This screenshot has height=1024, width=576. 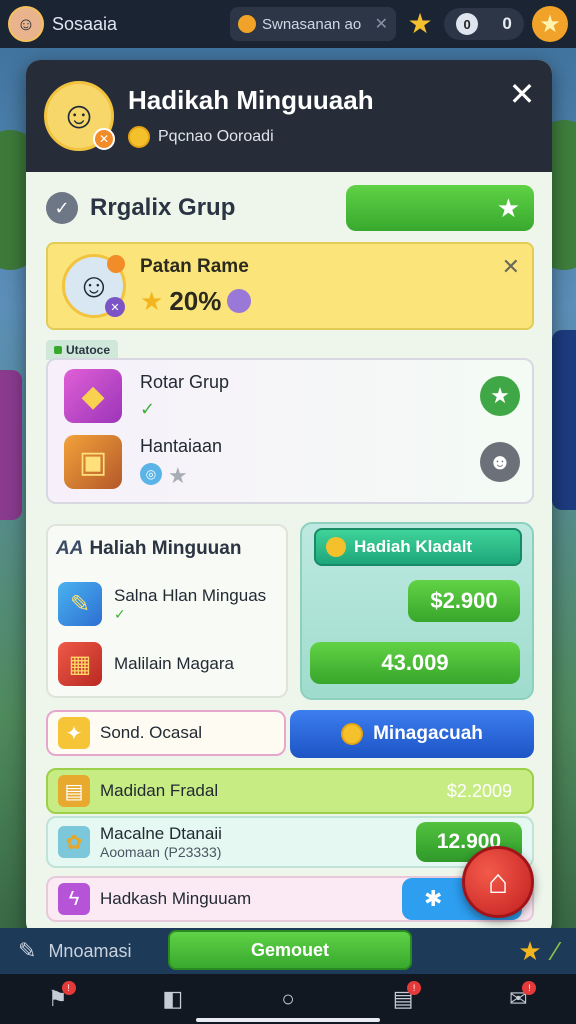 I want to click on weekly-action-button: Minagacuah, so click(x=412, y=734).